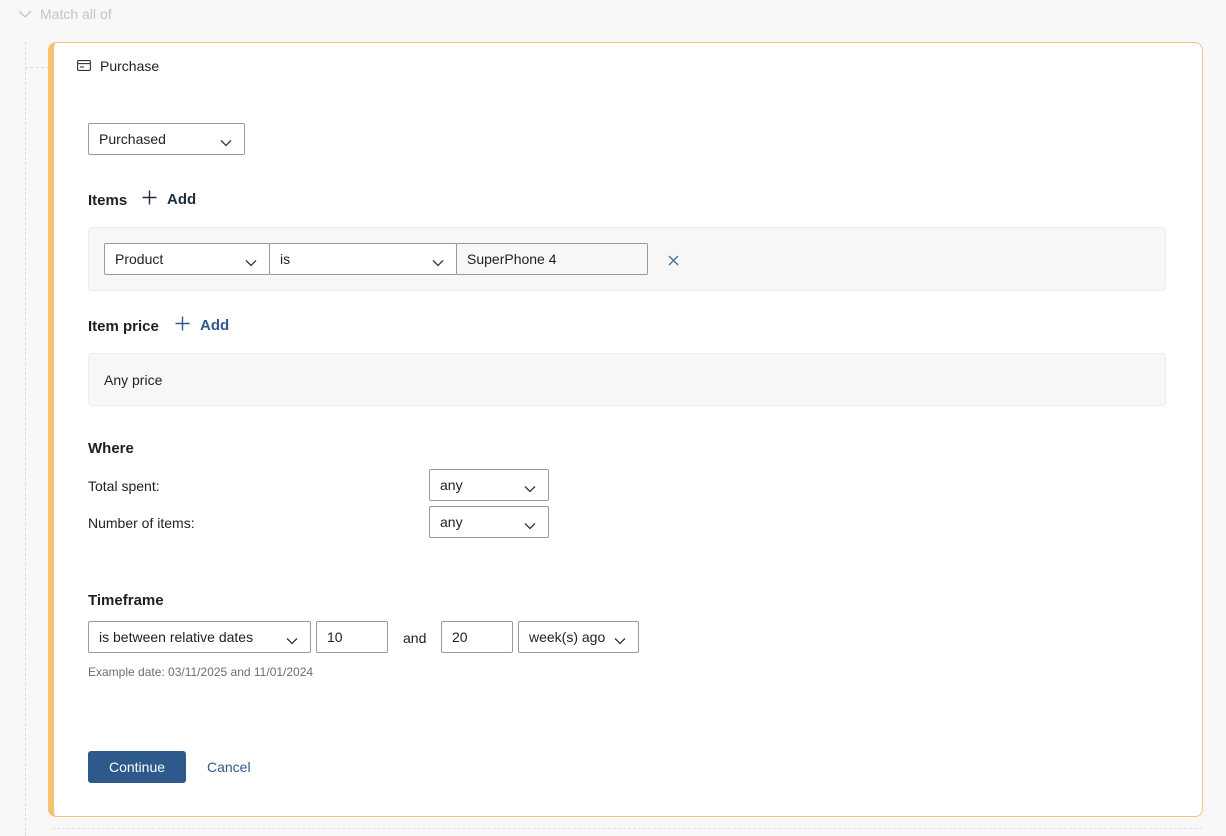 Image resolution: width=1226 pixels, height=836 pixels. Describe the element at coordinates (126, 600) in the screenshot. I see `timeframe-label: Timeframe` at that location.